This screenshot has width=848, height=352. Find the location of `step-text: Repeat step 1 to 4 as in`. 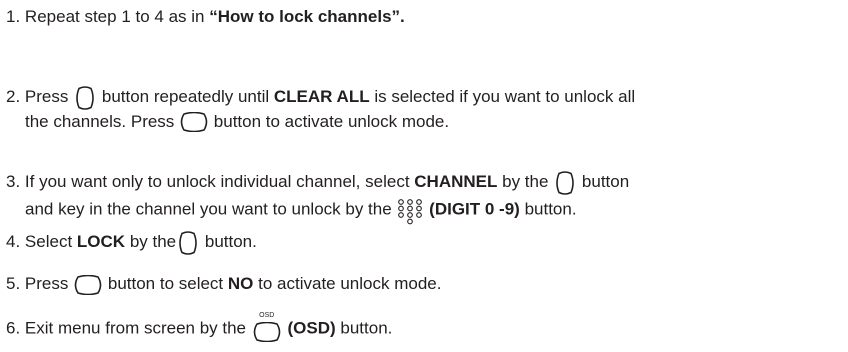

step-text: Repeat step 1 to 4 as in is located at coordinates (117, 16).